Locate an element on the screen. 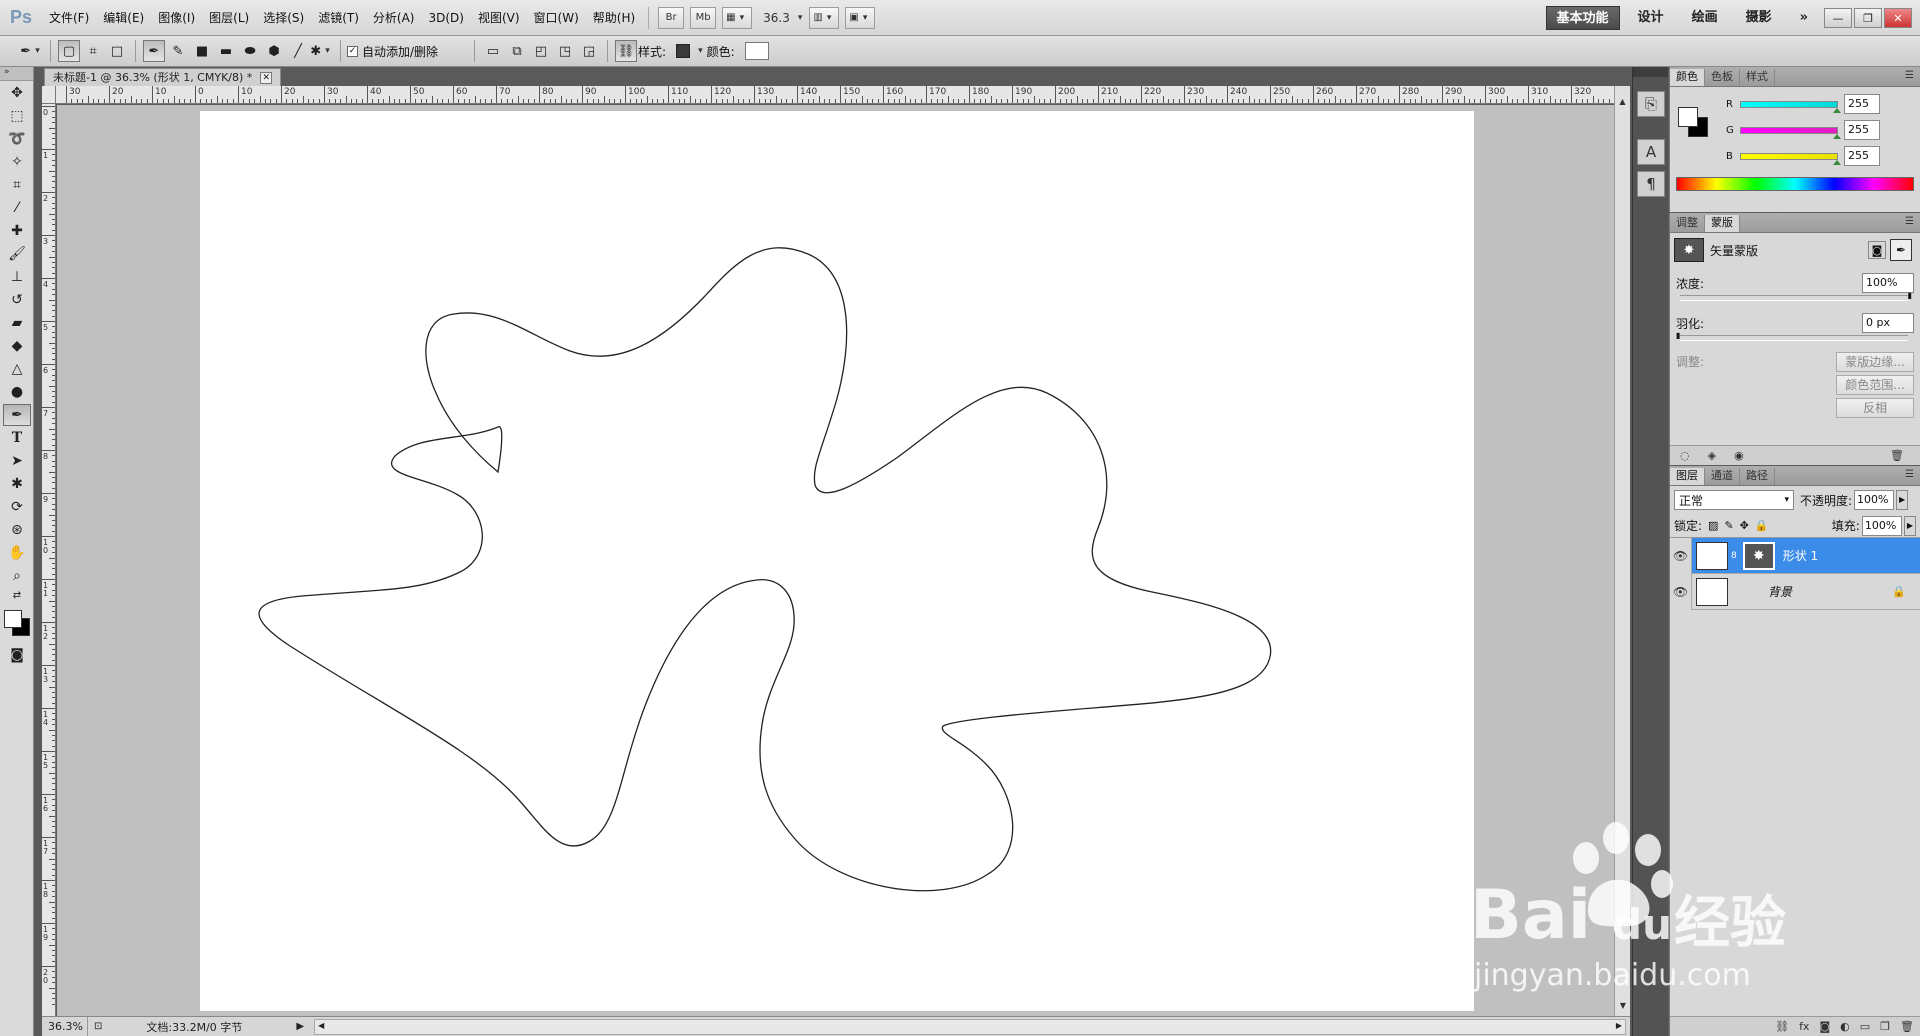  tab-layers: 图层 is located at coordinates (1687, 476).